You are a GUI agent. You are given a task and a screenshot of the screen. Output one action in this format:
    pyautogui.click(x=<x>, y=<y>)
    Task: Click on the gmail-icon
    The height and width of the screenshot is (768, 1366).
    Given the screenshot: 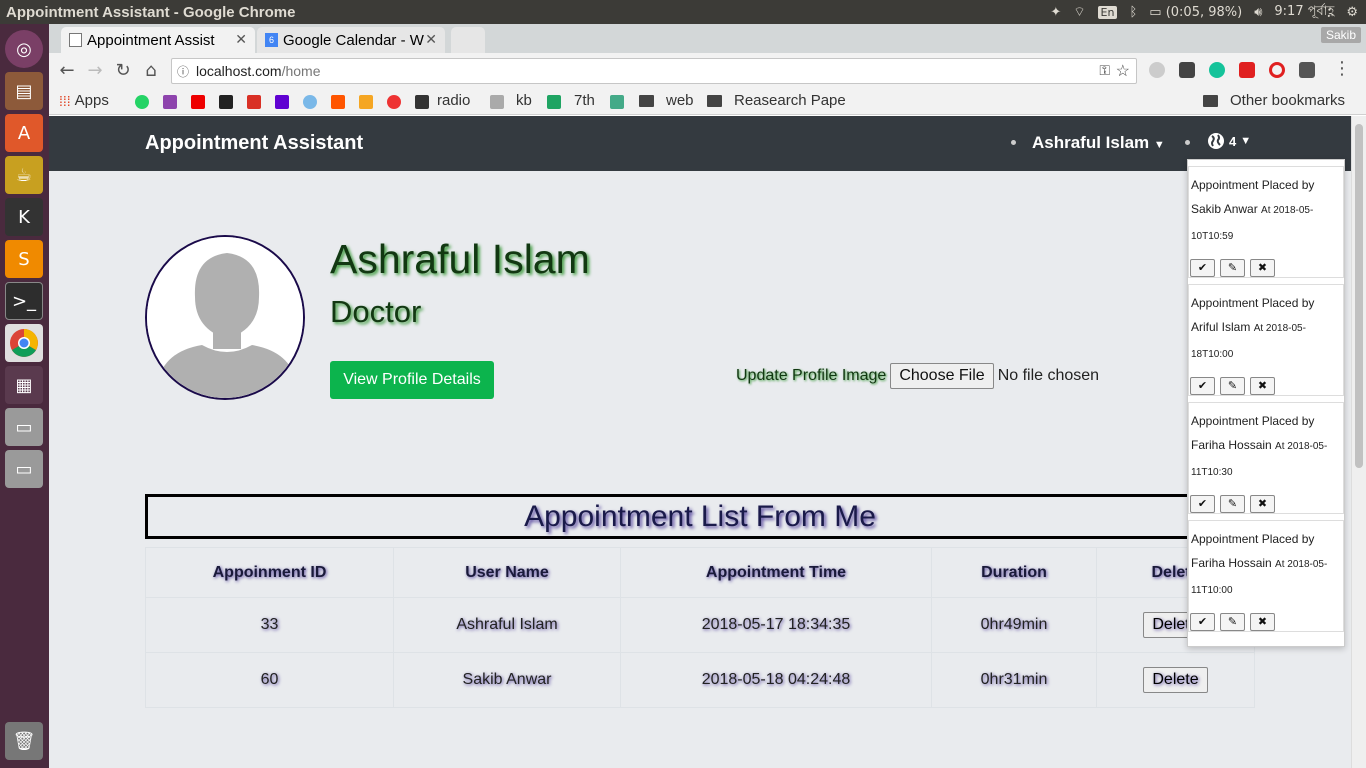 What is the action you would take?
    pyautogui.click(x=254, y=102)
    